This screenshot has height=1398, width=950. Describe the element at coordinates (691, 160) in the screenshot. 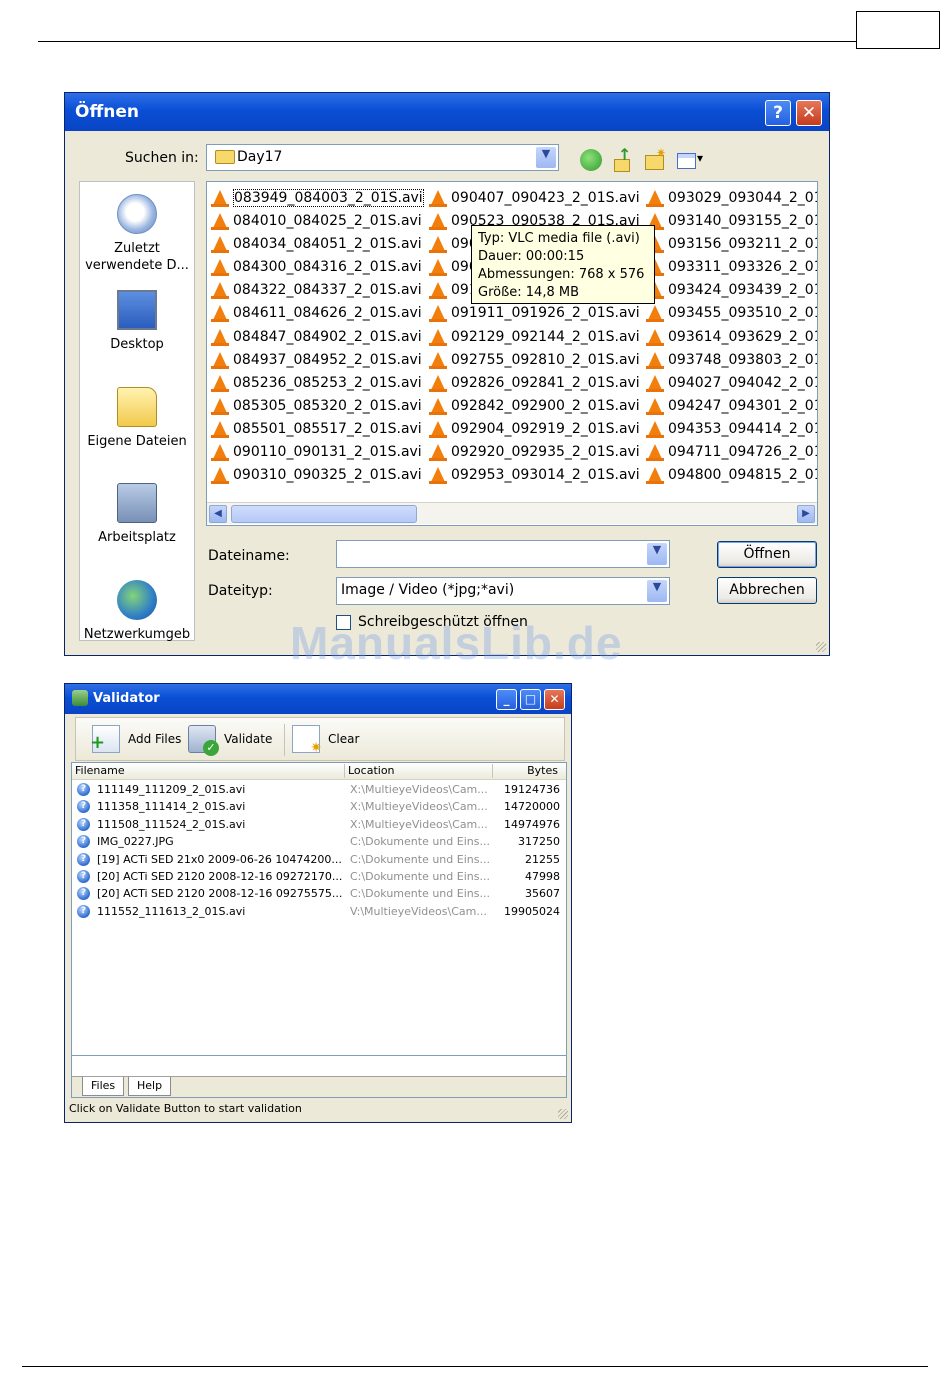

I see `view-menu-icon` at that location.